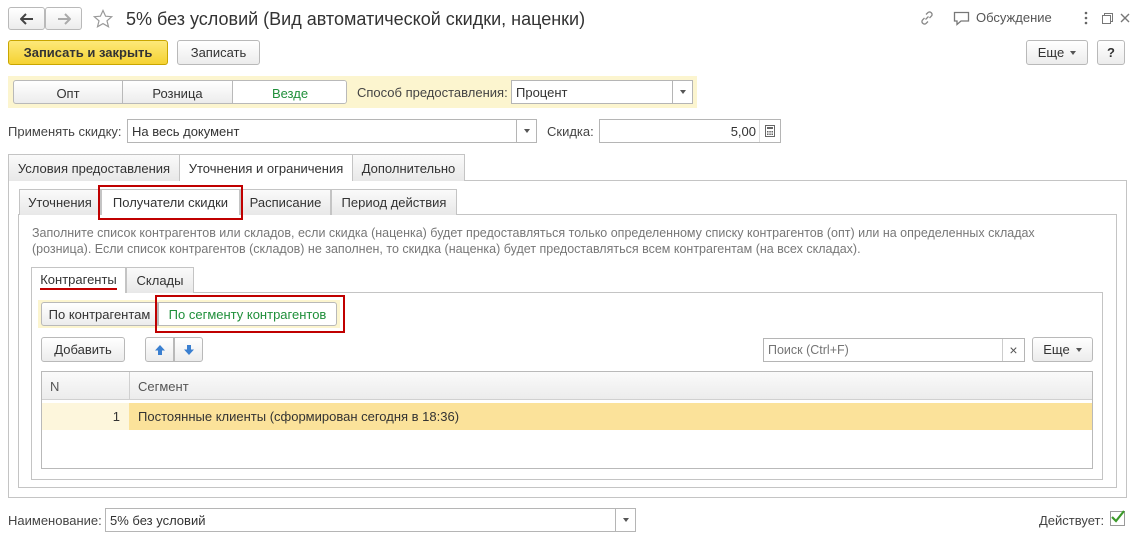 The height and width of the screenshot is (539, 1135). Describe the element at coordinates (85, 416) in the screenshot. I see `row-number-cell: 1` at that location.